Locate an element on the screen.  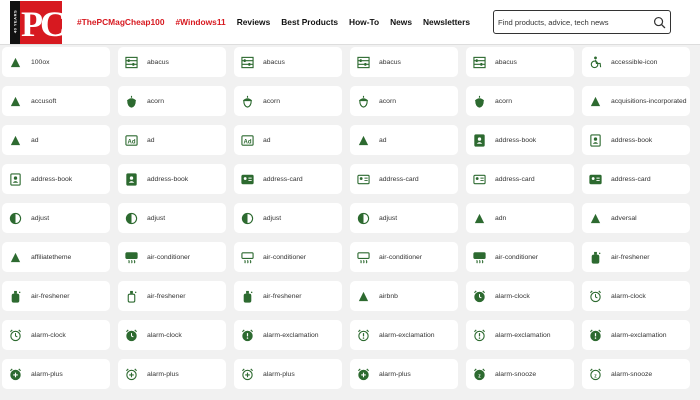
nav-link: #Windows11 is located at coordinates (201, 22).